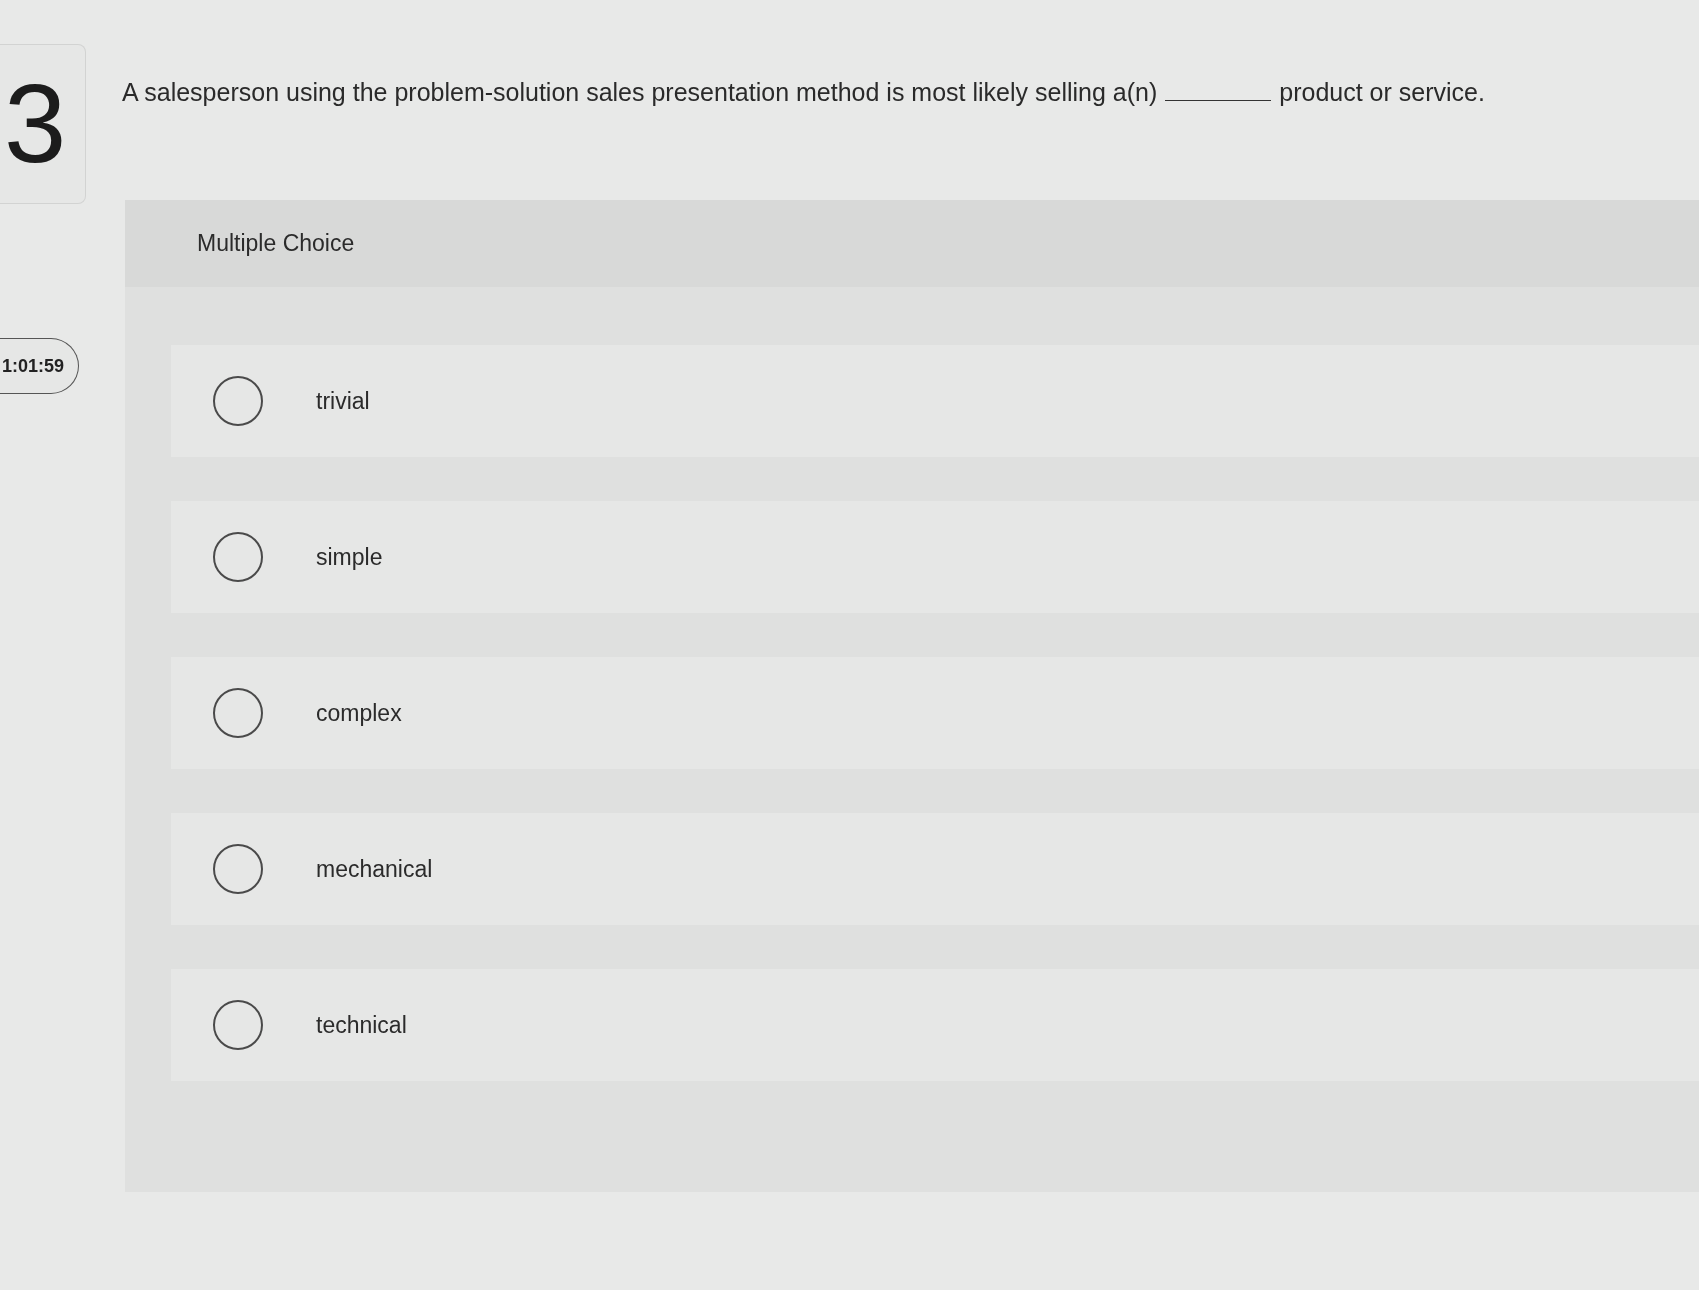  Describe the element at coordinates (1382, 92) in the screenshot. I see `question-text: product or service.` at that location.